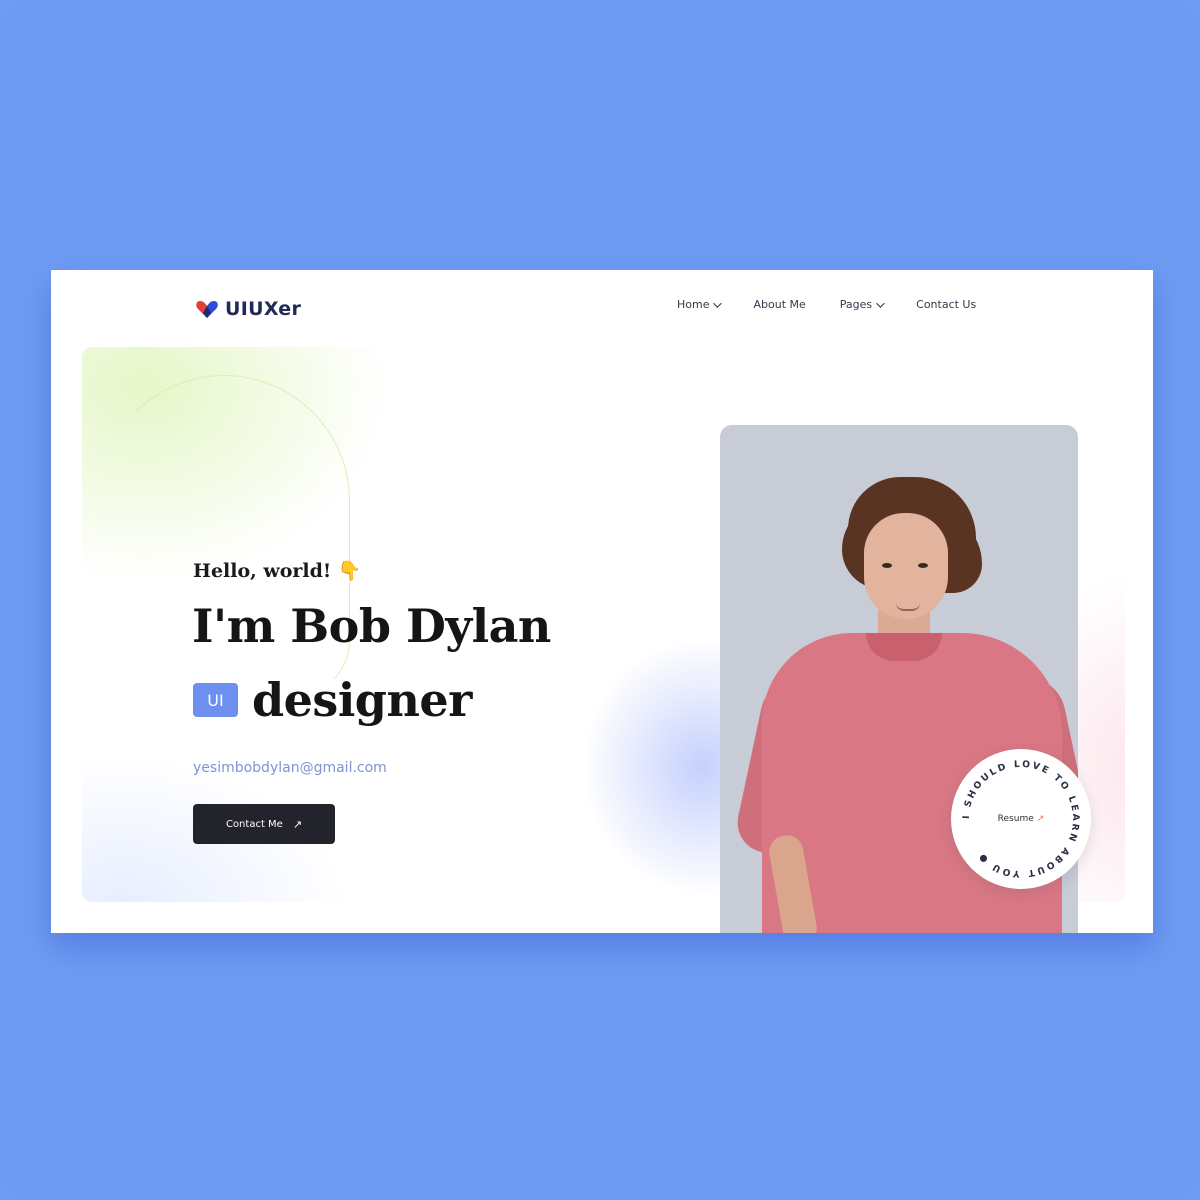  What do you see at coordinates (1015, 819) in the screenshot?
I see `resume-label: Resume` at bounding box center [1015, 819].